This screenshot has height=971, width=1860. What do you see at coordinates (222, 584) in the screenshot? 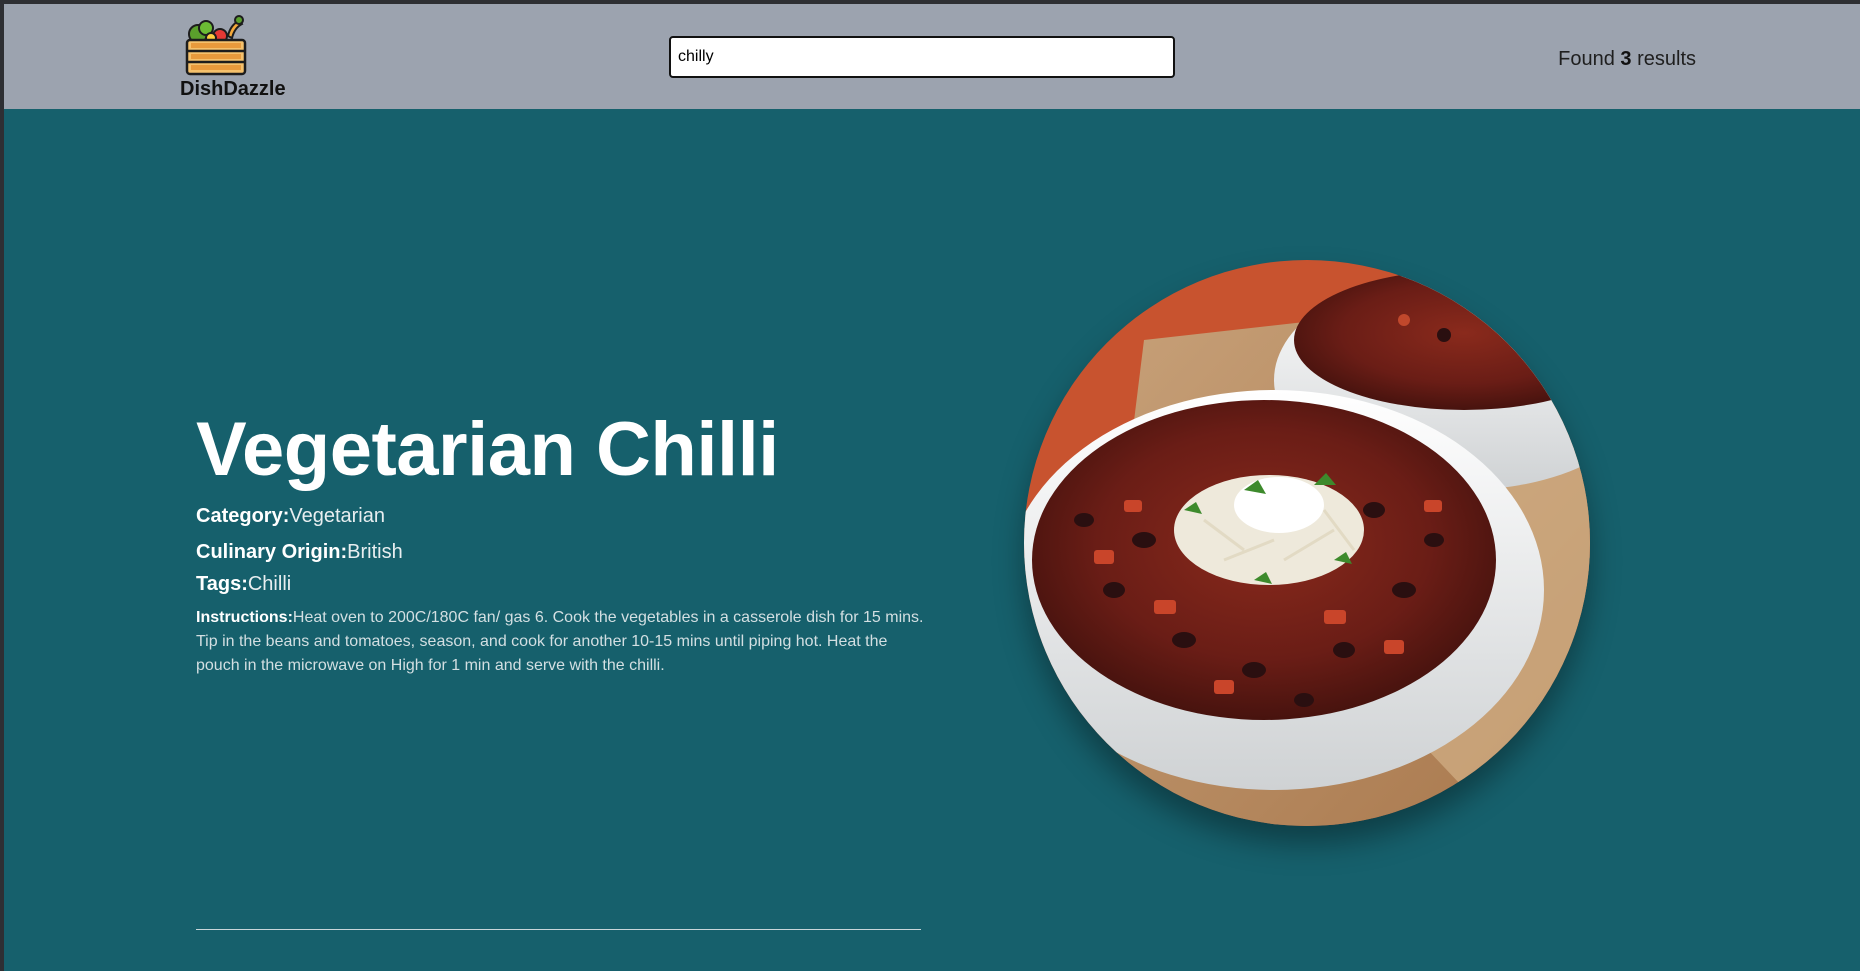
I see `tags-label: Tags:` at bounding box center [222, 584].